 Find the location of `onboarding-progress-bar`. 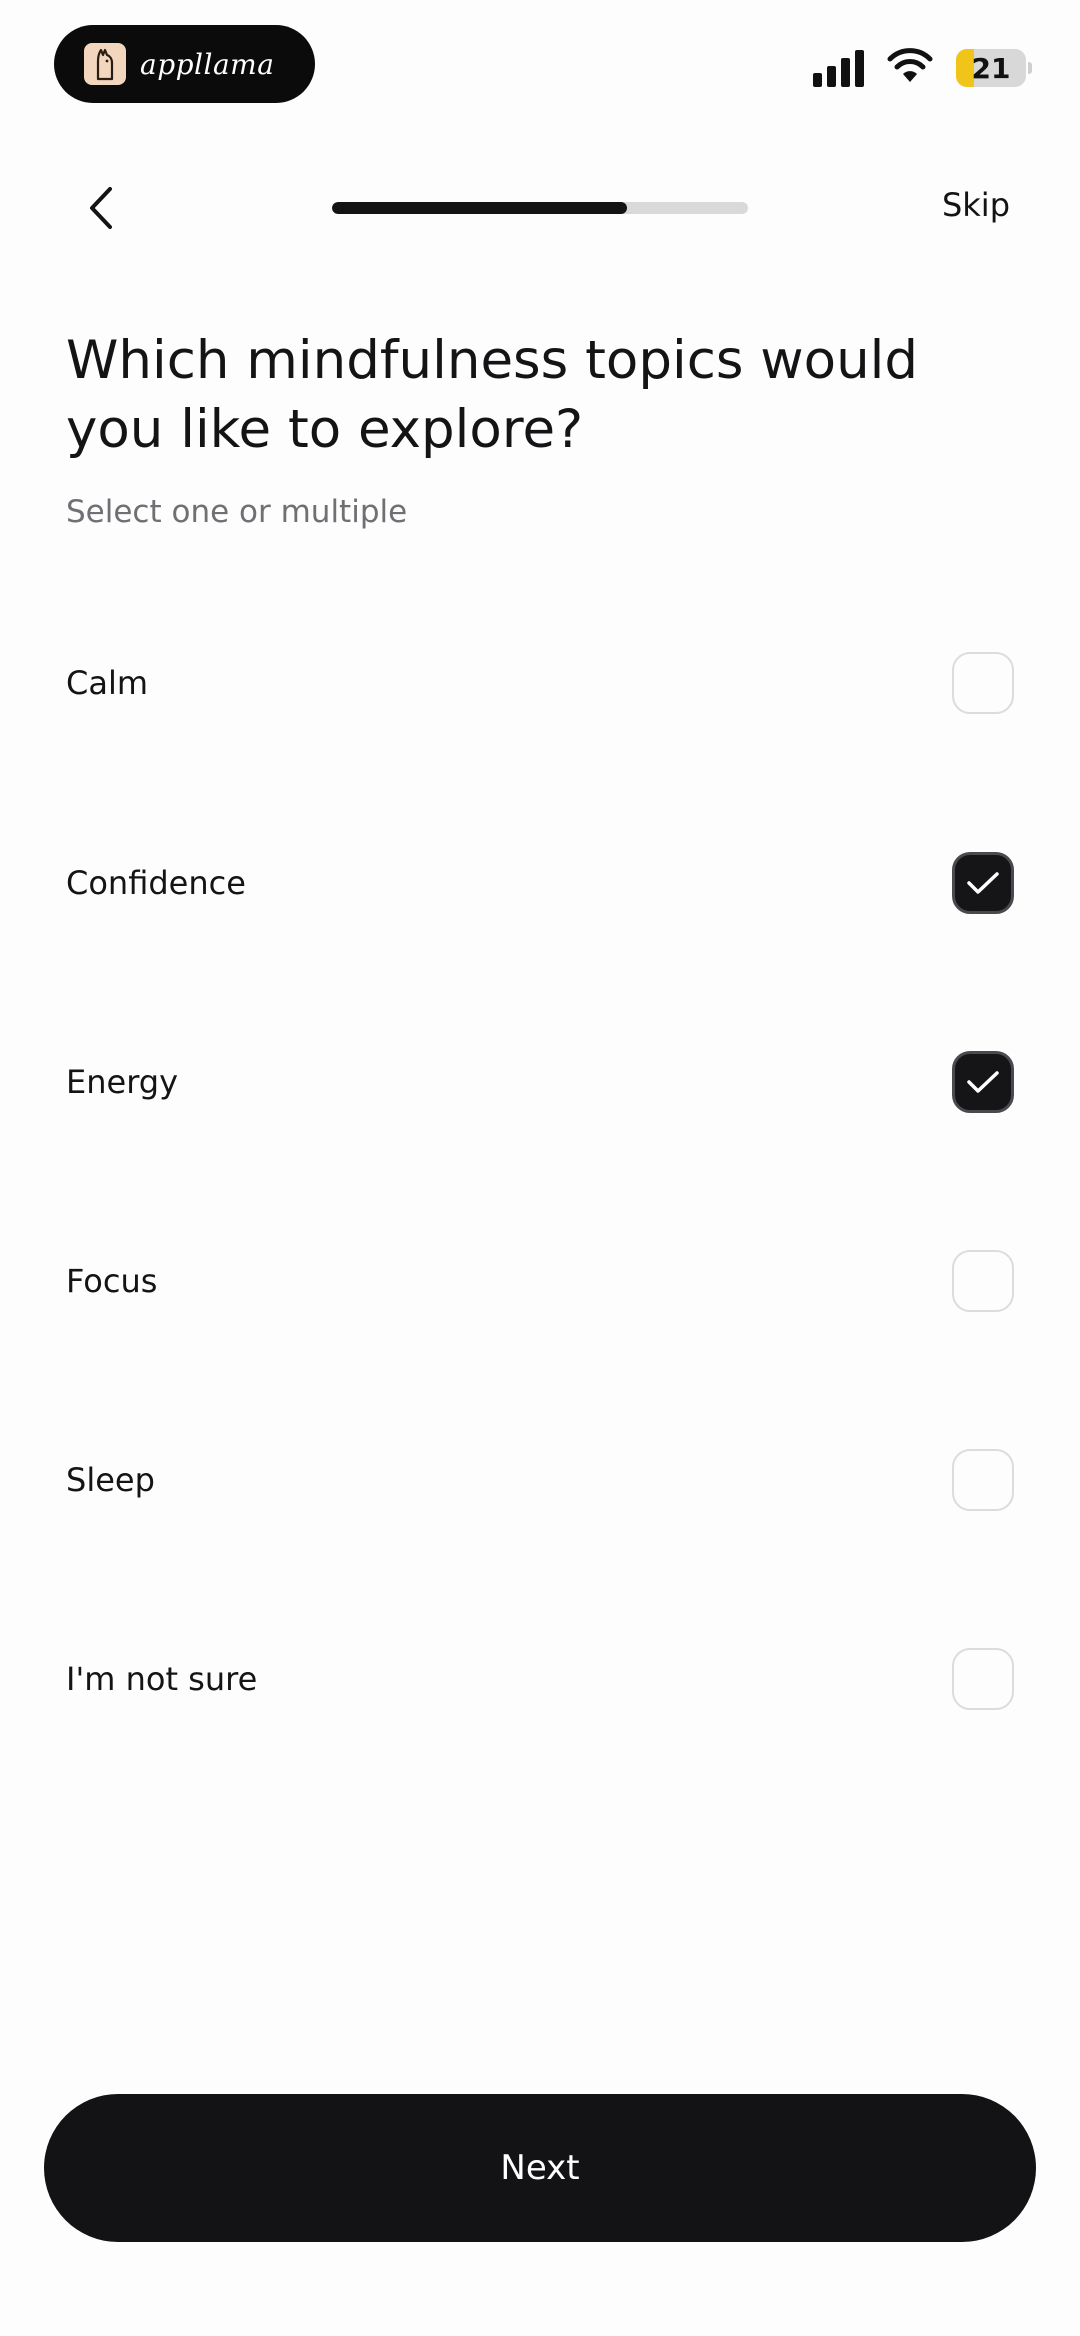

onboarding-progress-bar is located at coordinates (540, 208).